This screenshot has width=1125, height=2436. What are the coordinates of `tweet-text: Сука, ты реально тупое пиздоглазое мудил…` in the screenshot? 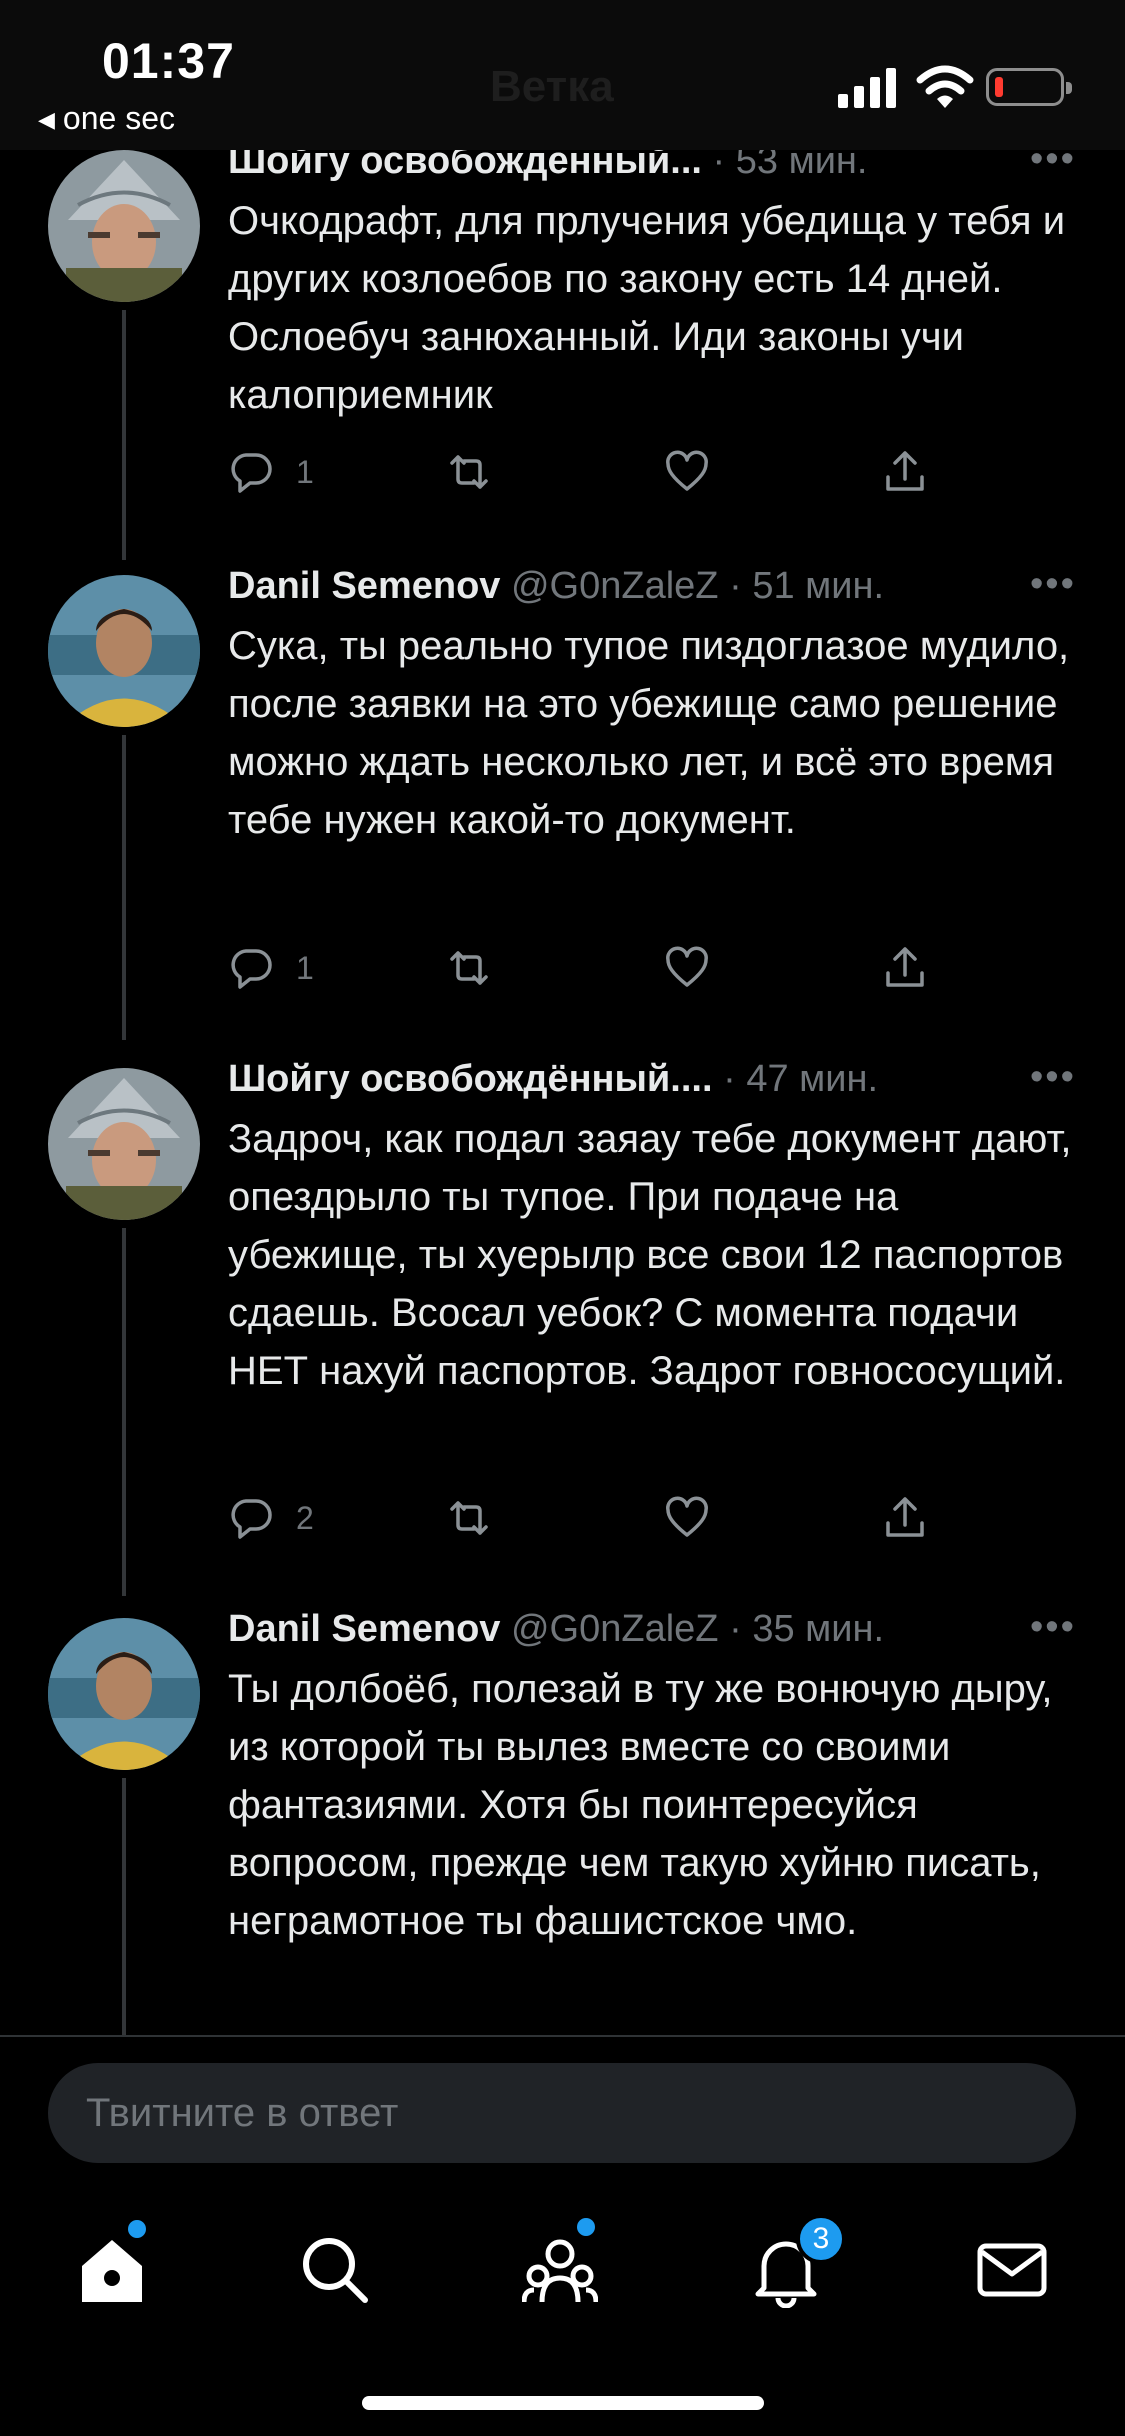 It's located at (649, 733).